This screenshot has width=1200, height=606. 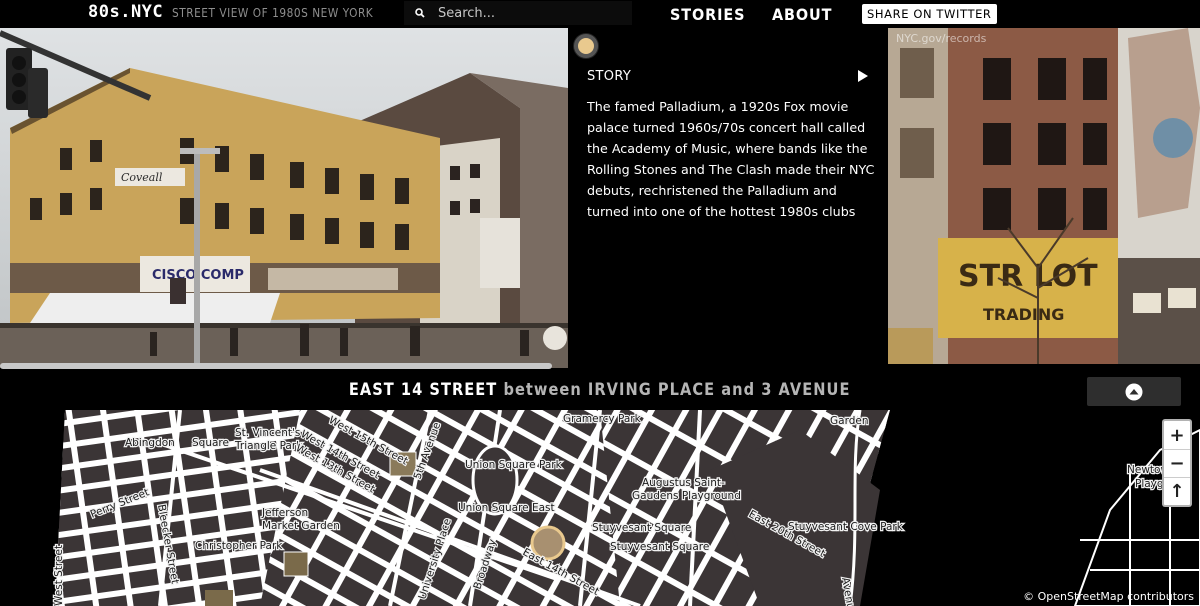 I want to click on map-label-garden: Garden, so click(x=849, y=421).